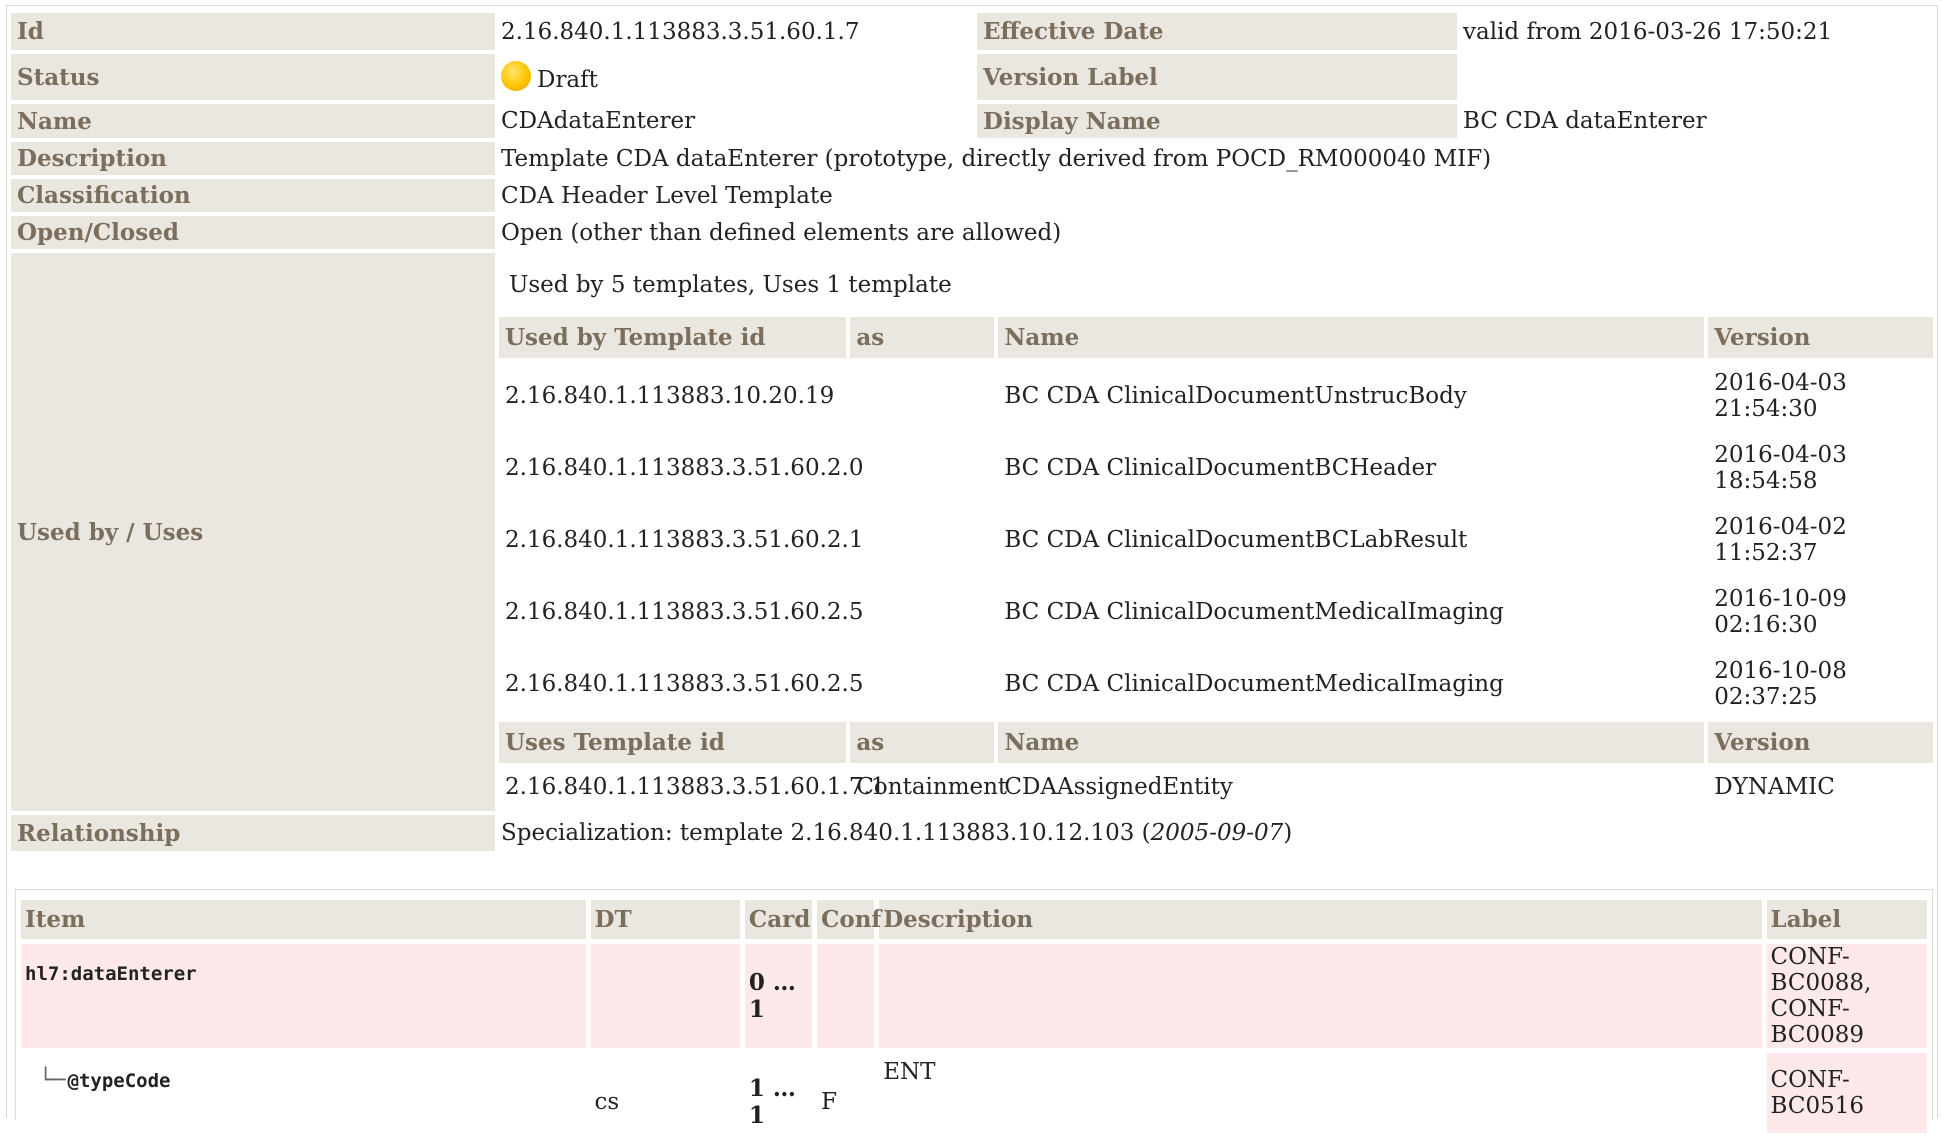 This screenshot has height=1138, width=1942. What do you see at coordinates (607, 1102) in the screenshot?
I see `item-dt: cs` at bounding box center [607, 1102].